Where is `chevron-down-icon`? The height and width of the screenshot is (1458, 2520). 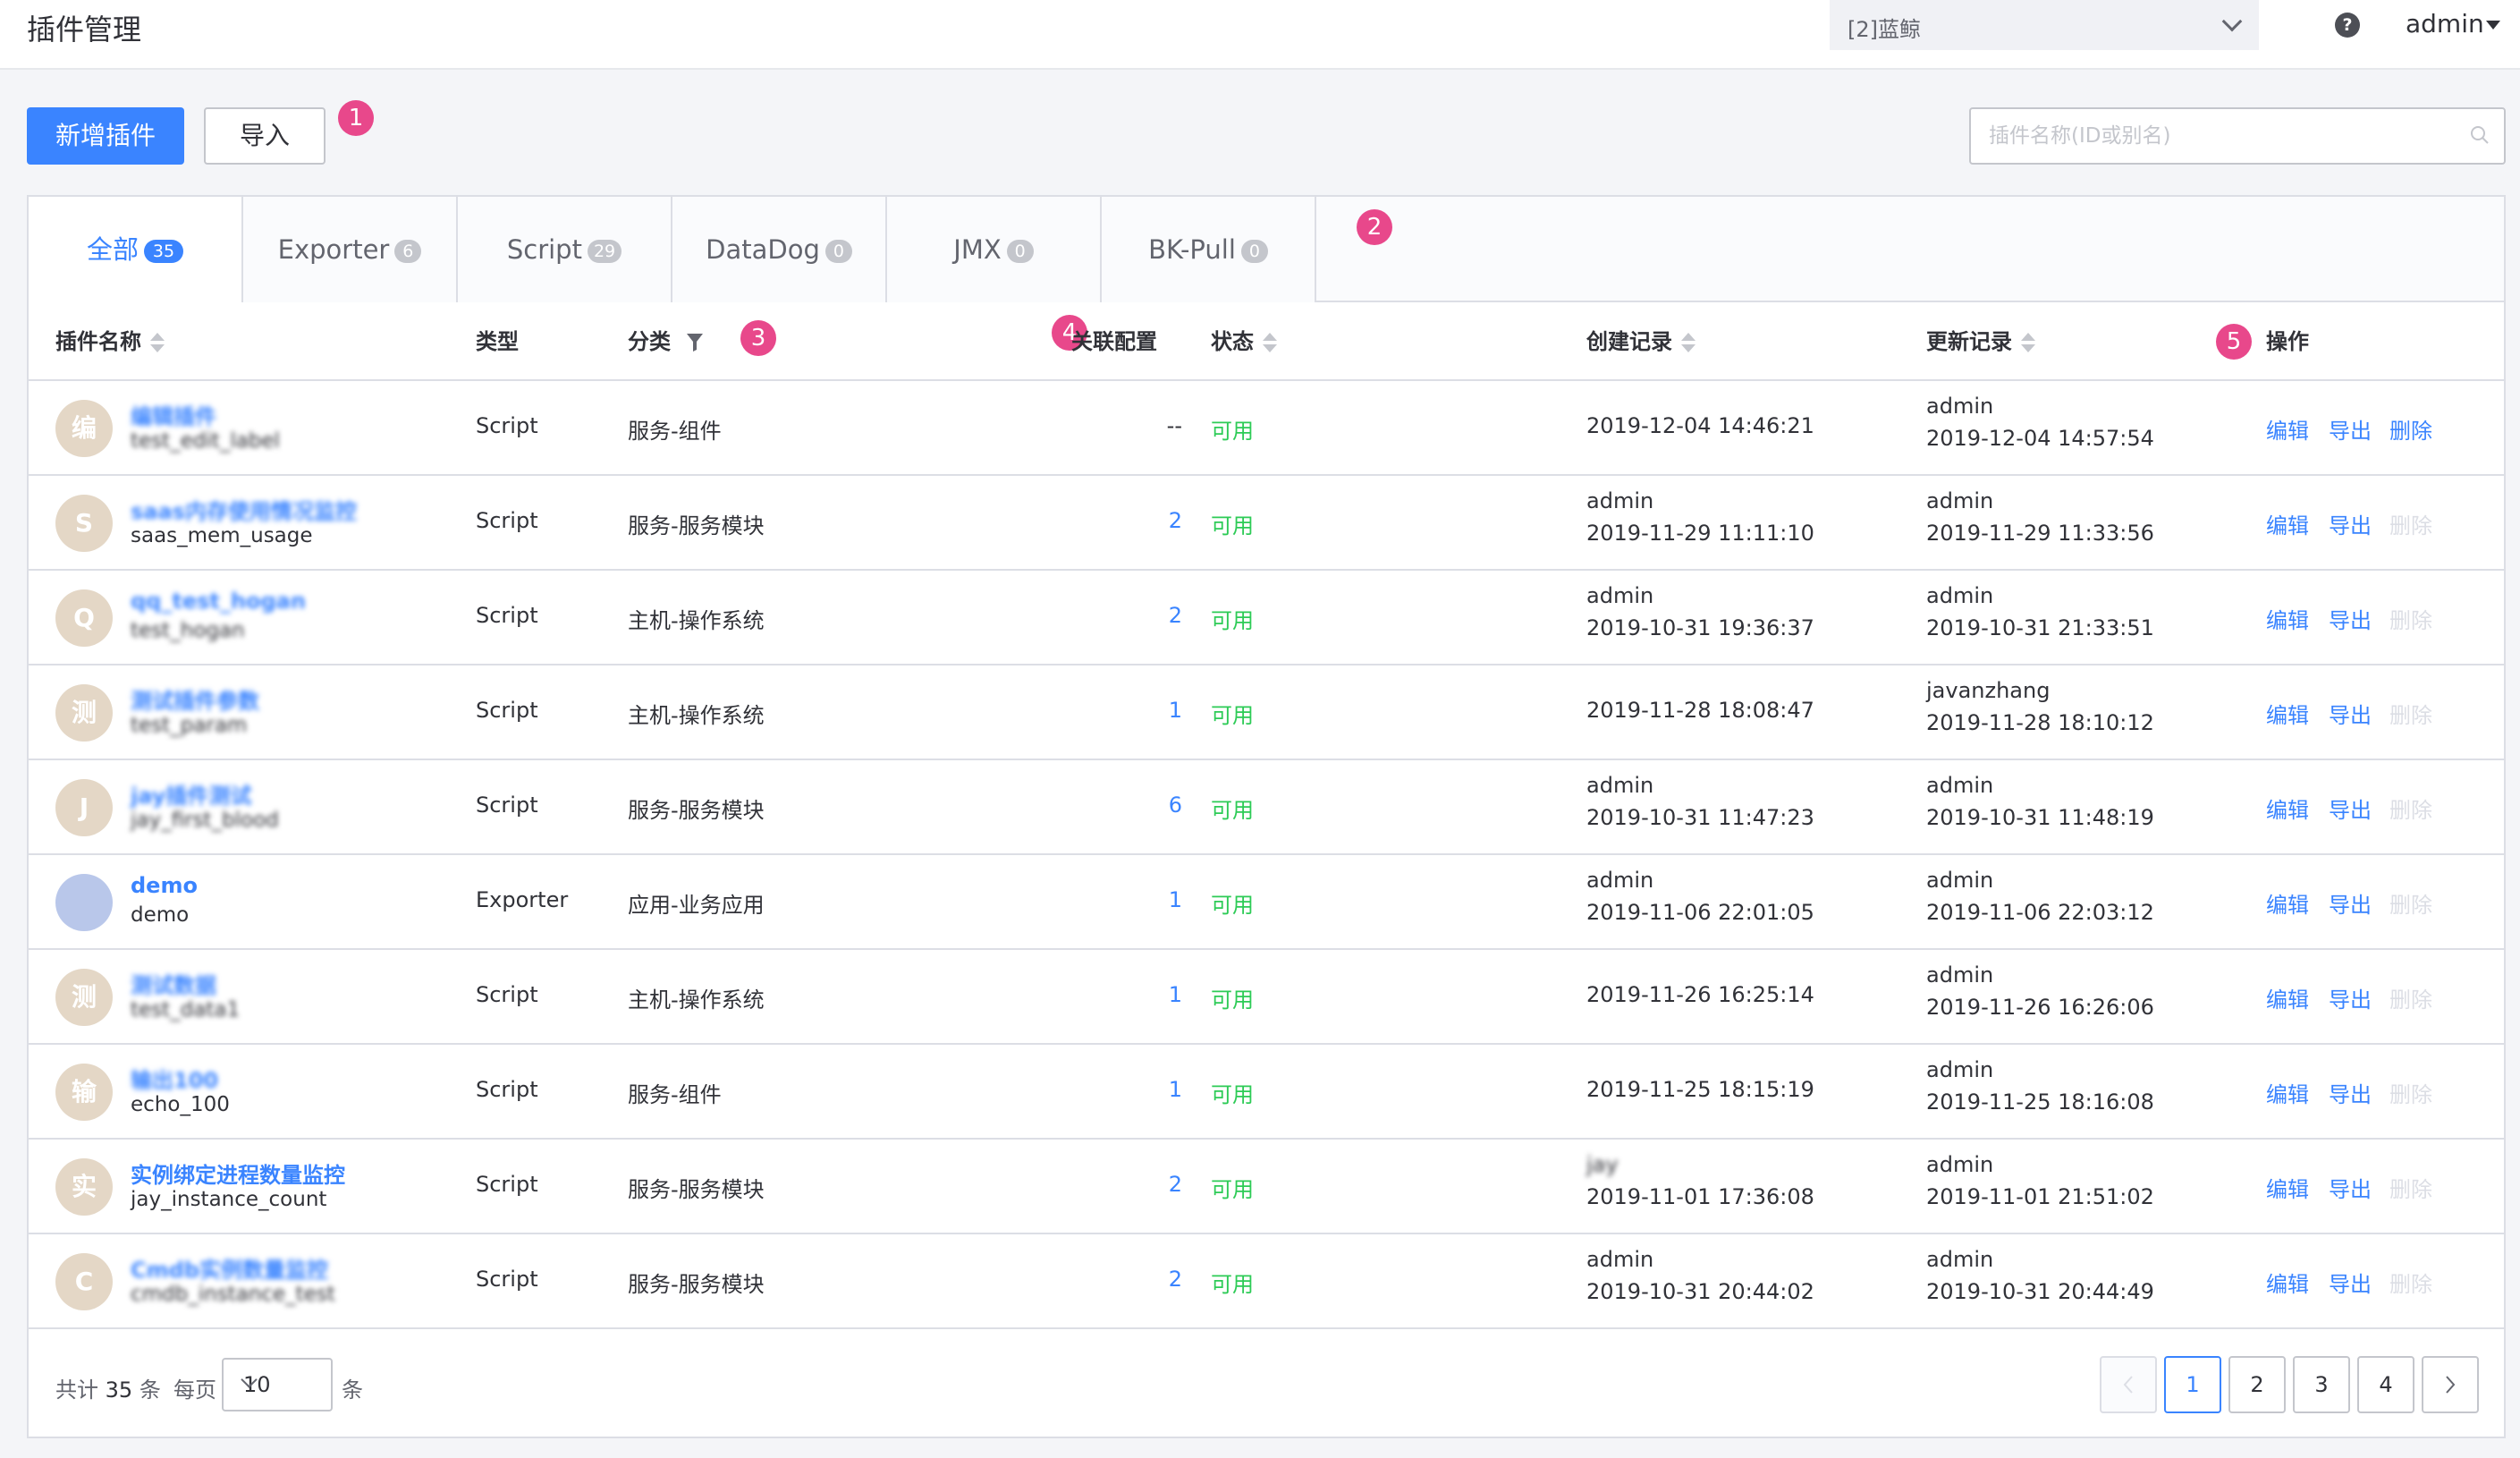 chevron-down-icon is located at coordinates (2232, 22).